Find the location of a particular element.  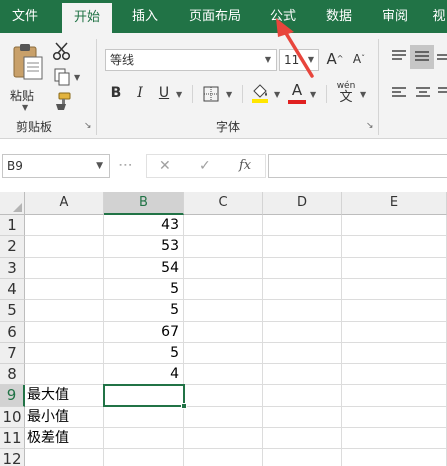

cell-b5: 5 is located at coordinates (144, 311).